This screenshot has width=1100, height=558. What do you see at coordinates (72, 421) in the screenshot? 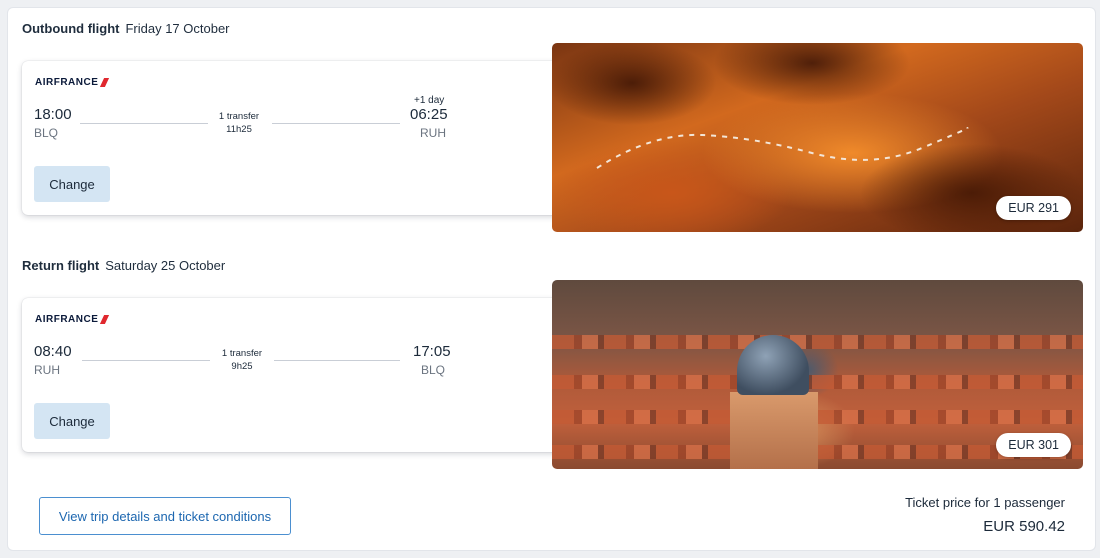
I see `change-return-button: Change` at bounding box center [72, 421].